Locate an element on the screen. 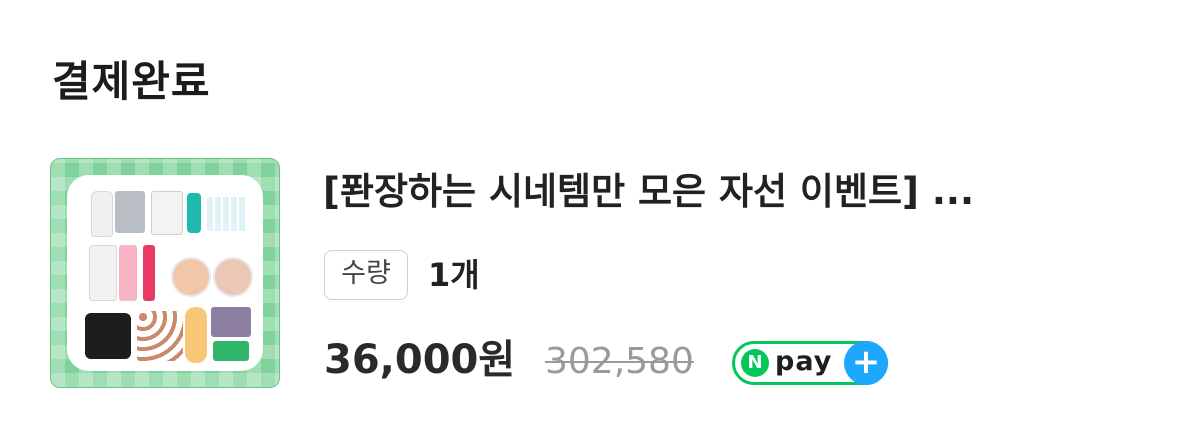 Image resolution: width=1200 pixels, height=442 pixels. quantity-value: 1개 is located at coordinates (454, 275).